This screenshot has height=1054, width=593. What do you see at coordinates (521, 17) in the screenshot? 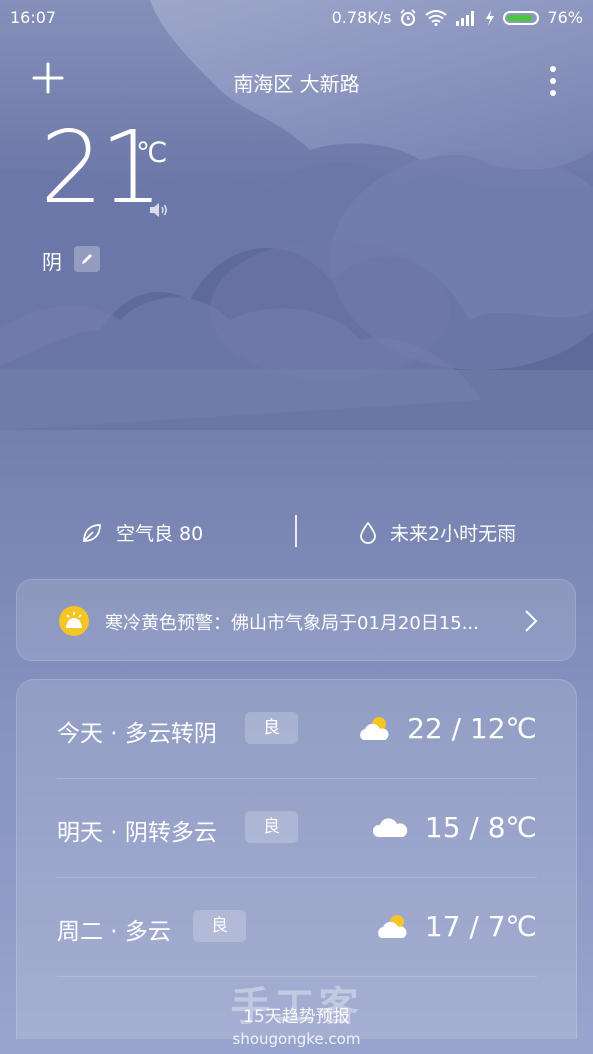
I see `battery-icon` at bounding box center [521, 17].